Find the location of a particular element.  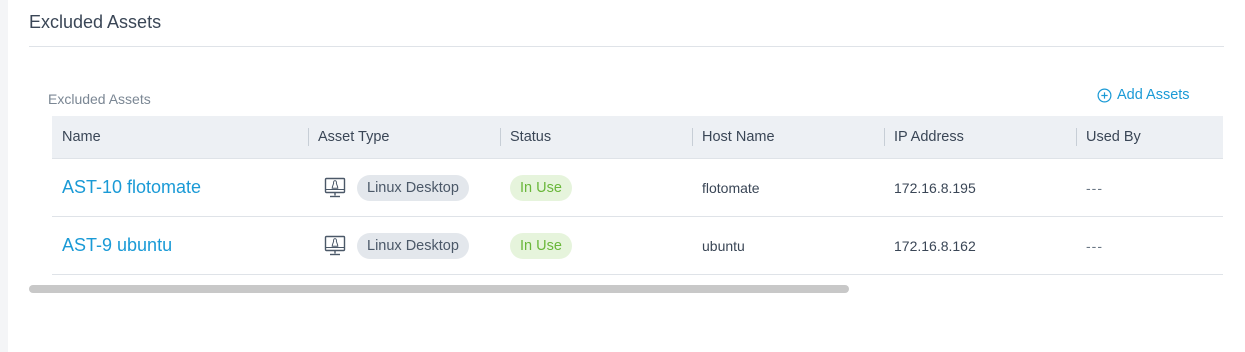

ip-address-cell: 172.16.8.162 is located at coordinates (935, 245).